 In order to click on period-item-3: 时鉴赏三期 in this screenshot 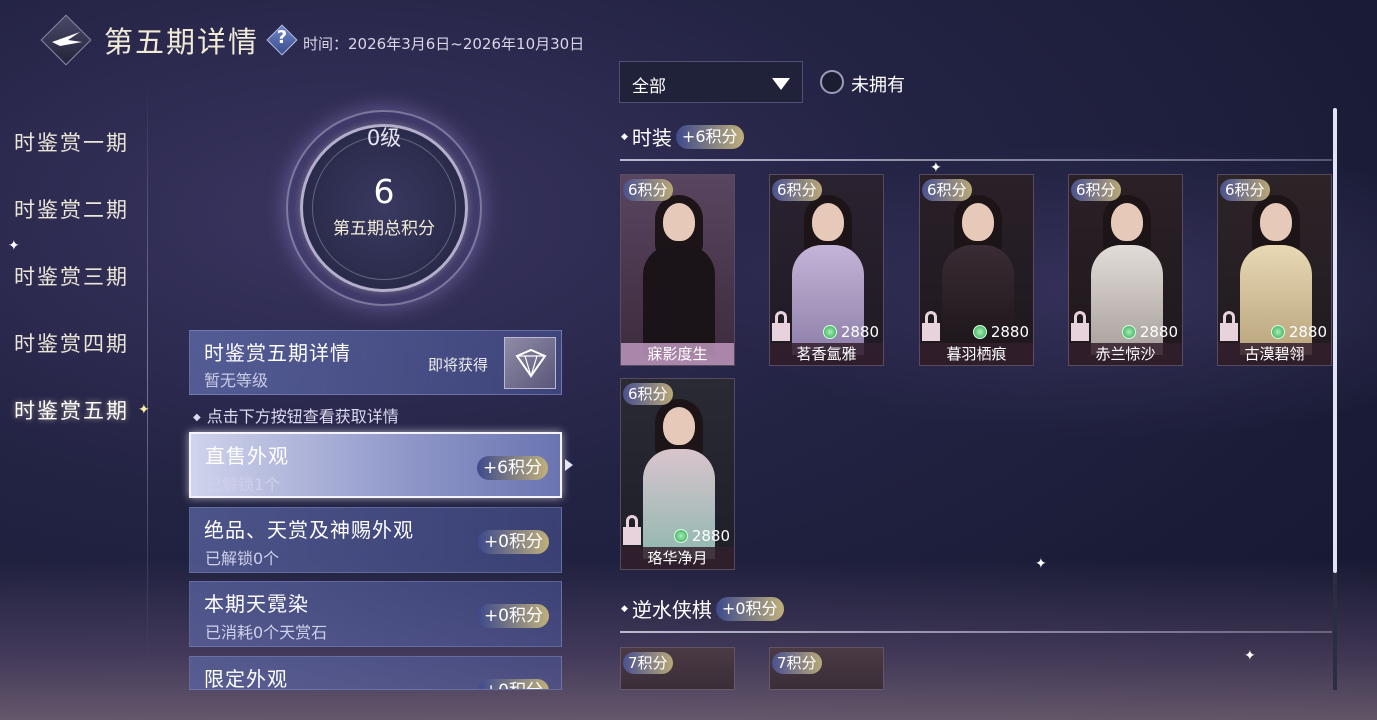, I will do `click(74, 277)`.